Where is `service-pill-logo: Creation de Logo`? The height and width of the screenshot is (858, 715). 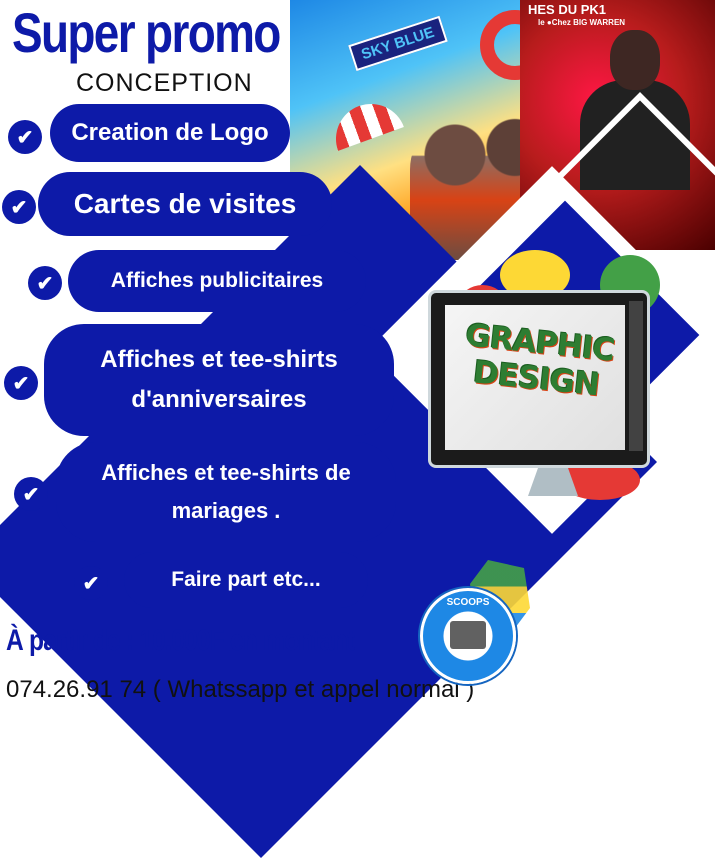
service-pill-logo: Creation de Logo is located at coordinates (170, 133).